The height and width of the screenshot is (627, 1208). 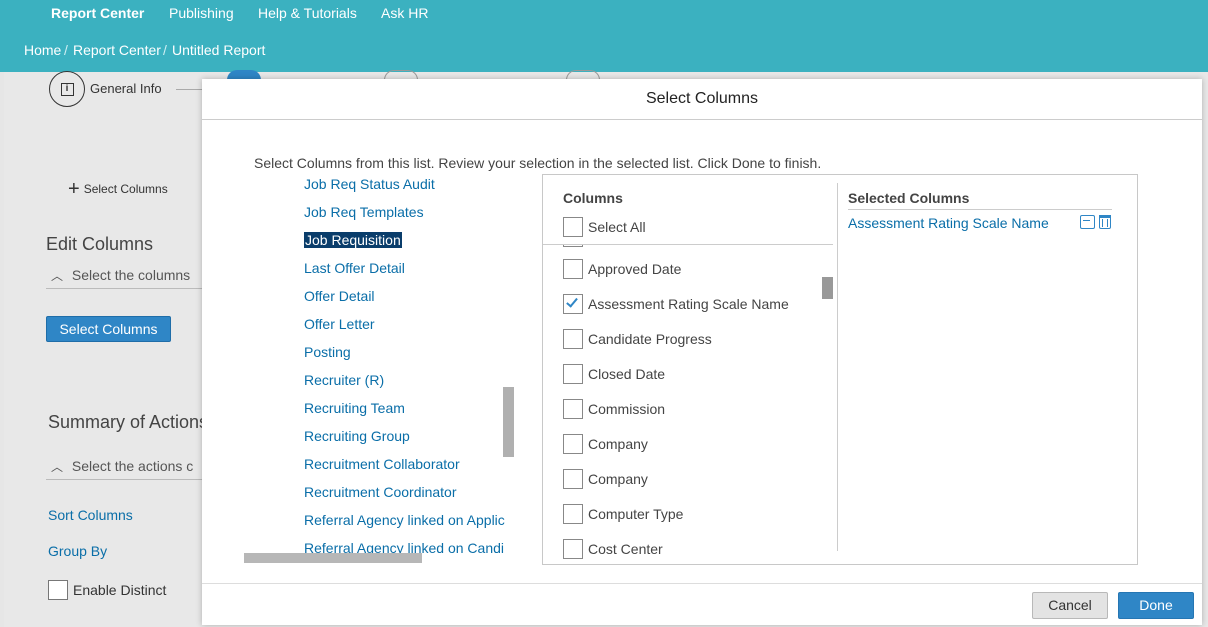 What do you see at coordinates (117, 50) in the screenshot?
I see `breadcrumb-report-center: Report Center` at bounding box center [117, 50].